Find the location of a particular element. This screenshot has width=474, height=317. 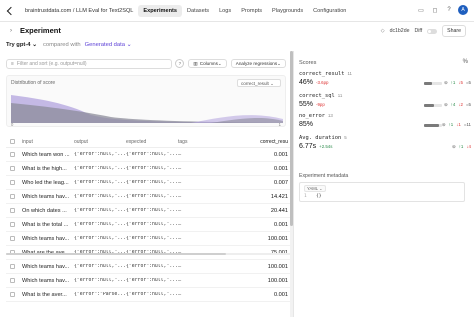

help-icon: ? is located at coordinates (449, 10).